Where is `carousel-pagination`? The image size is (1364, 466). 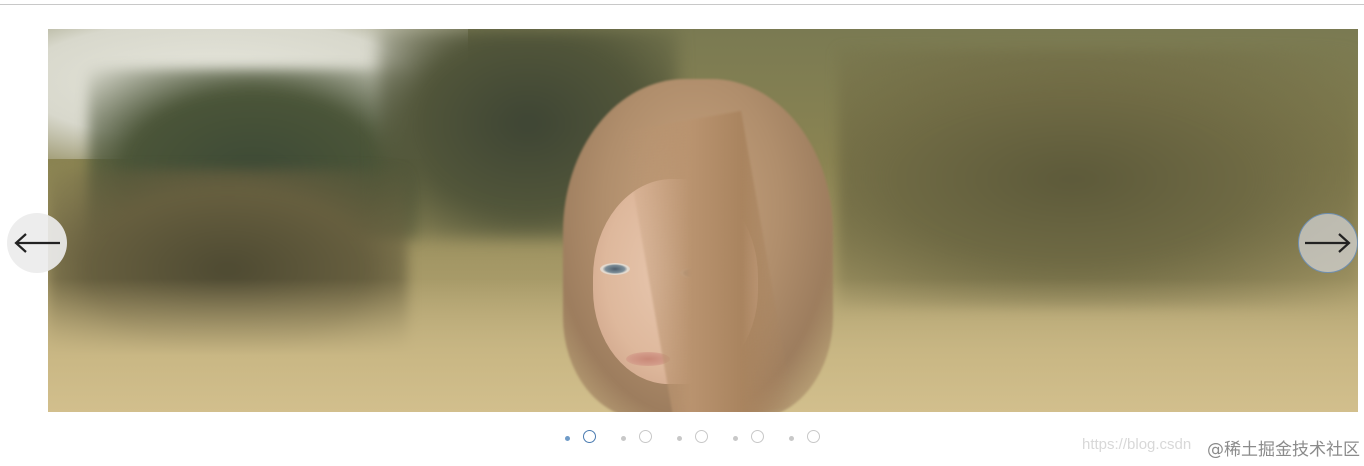 carousel-pagination is located at coordinates (695, 438).